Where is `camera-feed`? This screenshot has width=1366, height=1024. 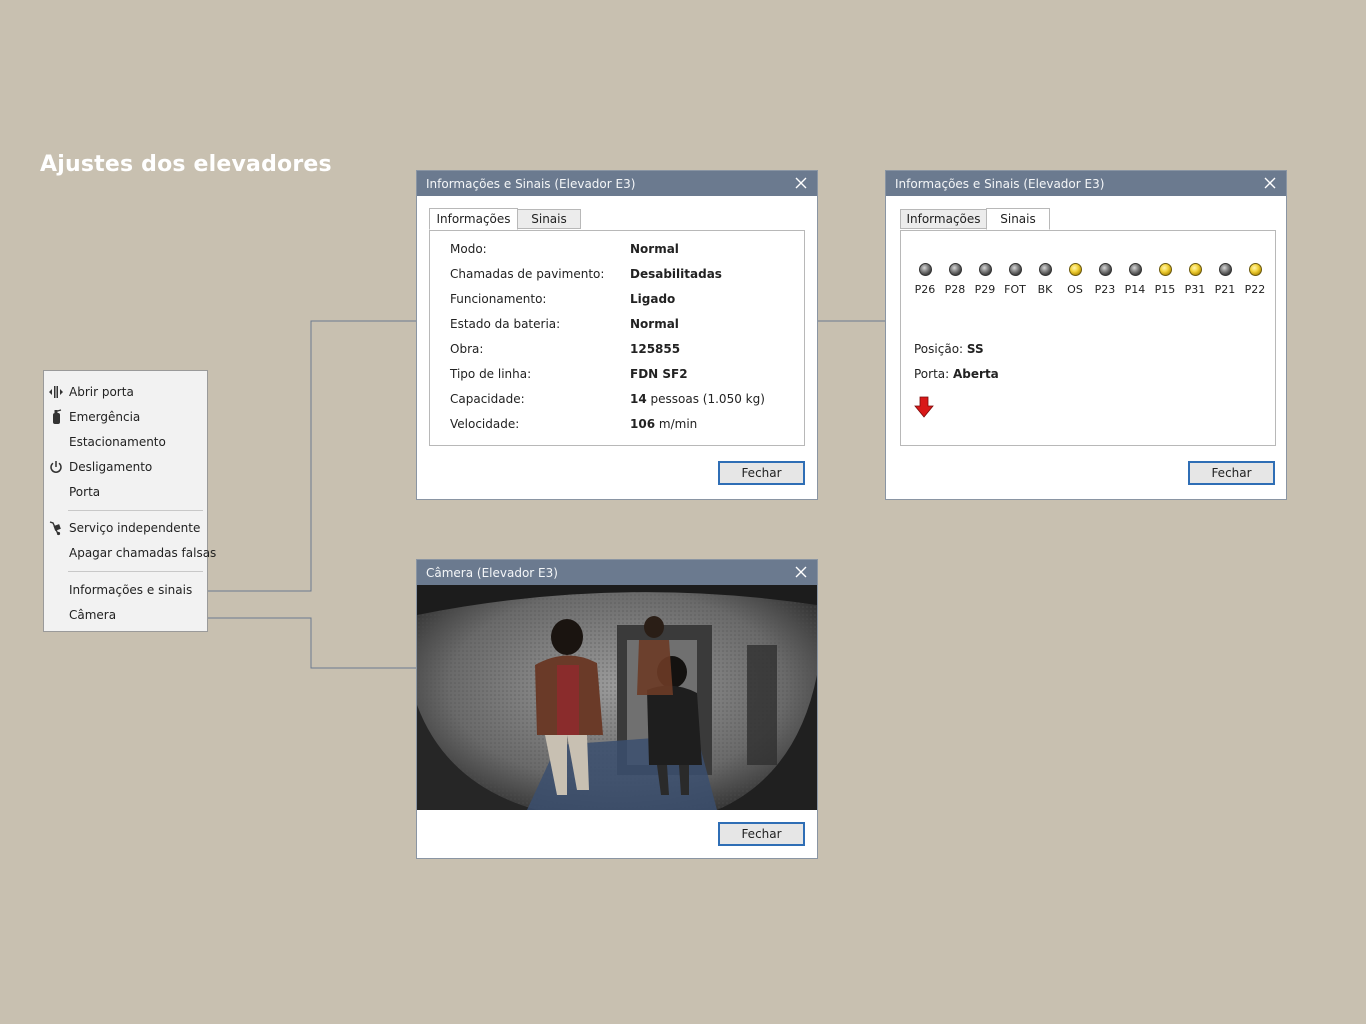
camera-feed is located at coordinates (617, 697).